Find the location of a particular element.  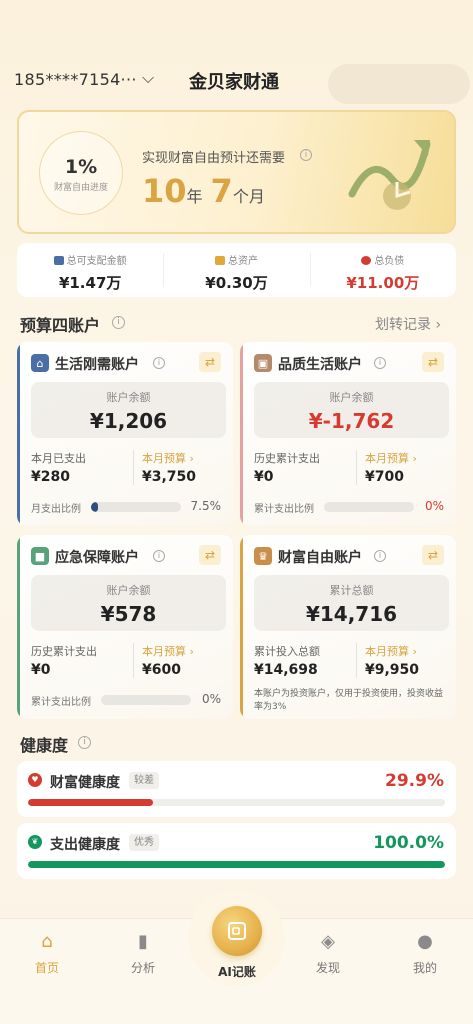

ai-bookkeeping-button is located at coordinates (237, 931).